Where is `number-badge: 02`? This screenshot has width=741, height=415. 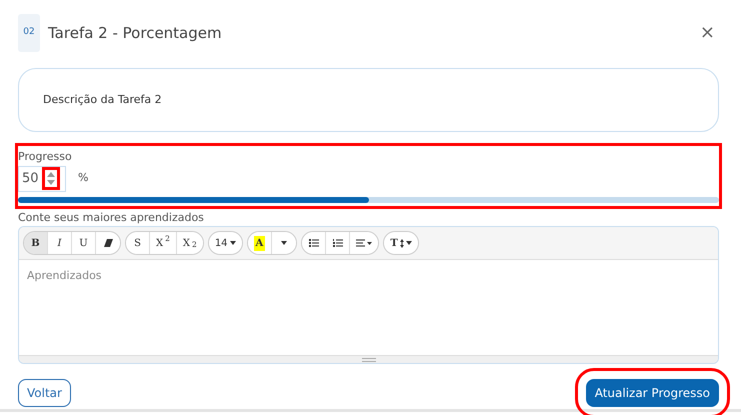 number-badge: 02 is located at coordinates (29, 33).